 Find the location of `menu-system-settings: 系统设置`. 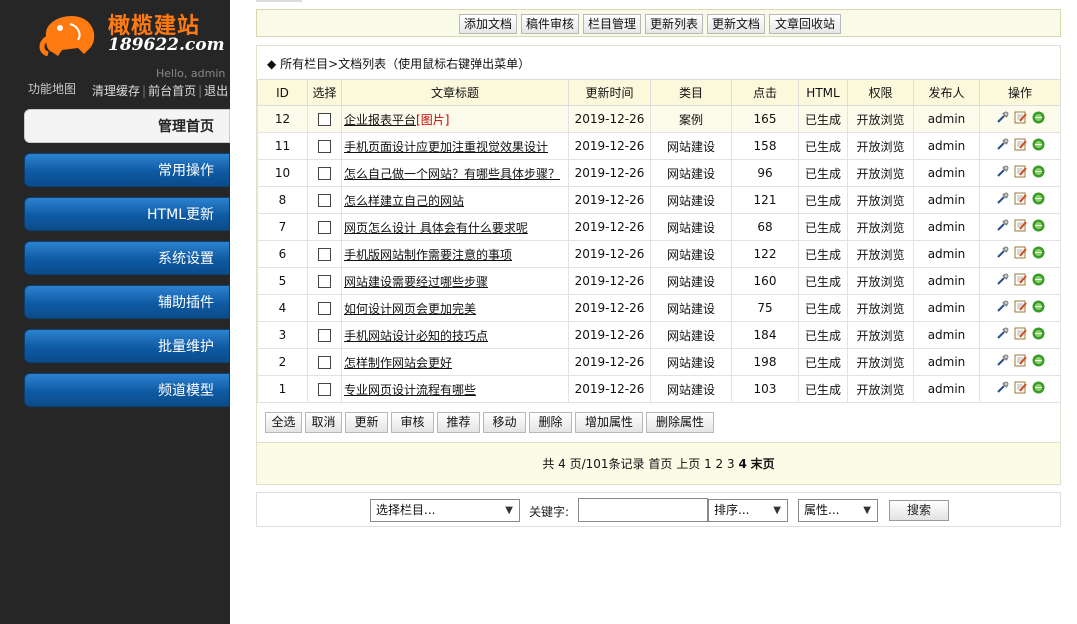

menu-system-settings: 系统设置 is located at coordinates (127, 258).